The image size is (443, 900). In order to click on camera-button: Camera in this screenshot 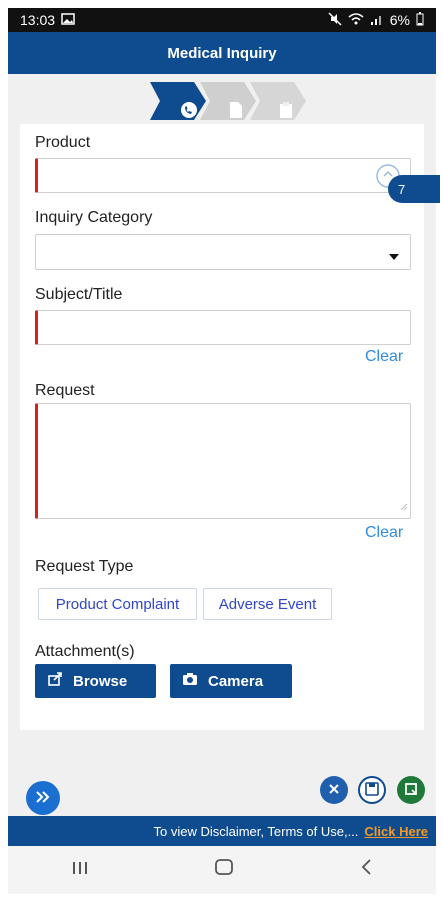, I will do `click(231, 681)`.